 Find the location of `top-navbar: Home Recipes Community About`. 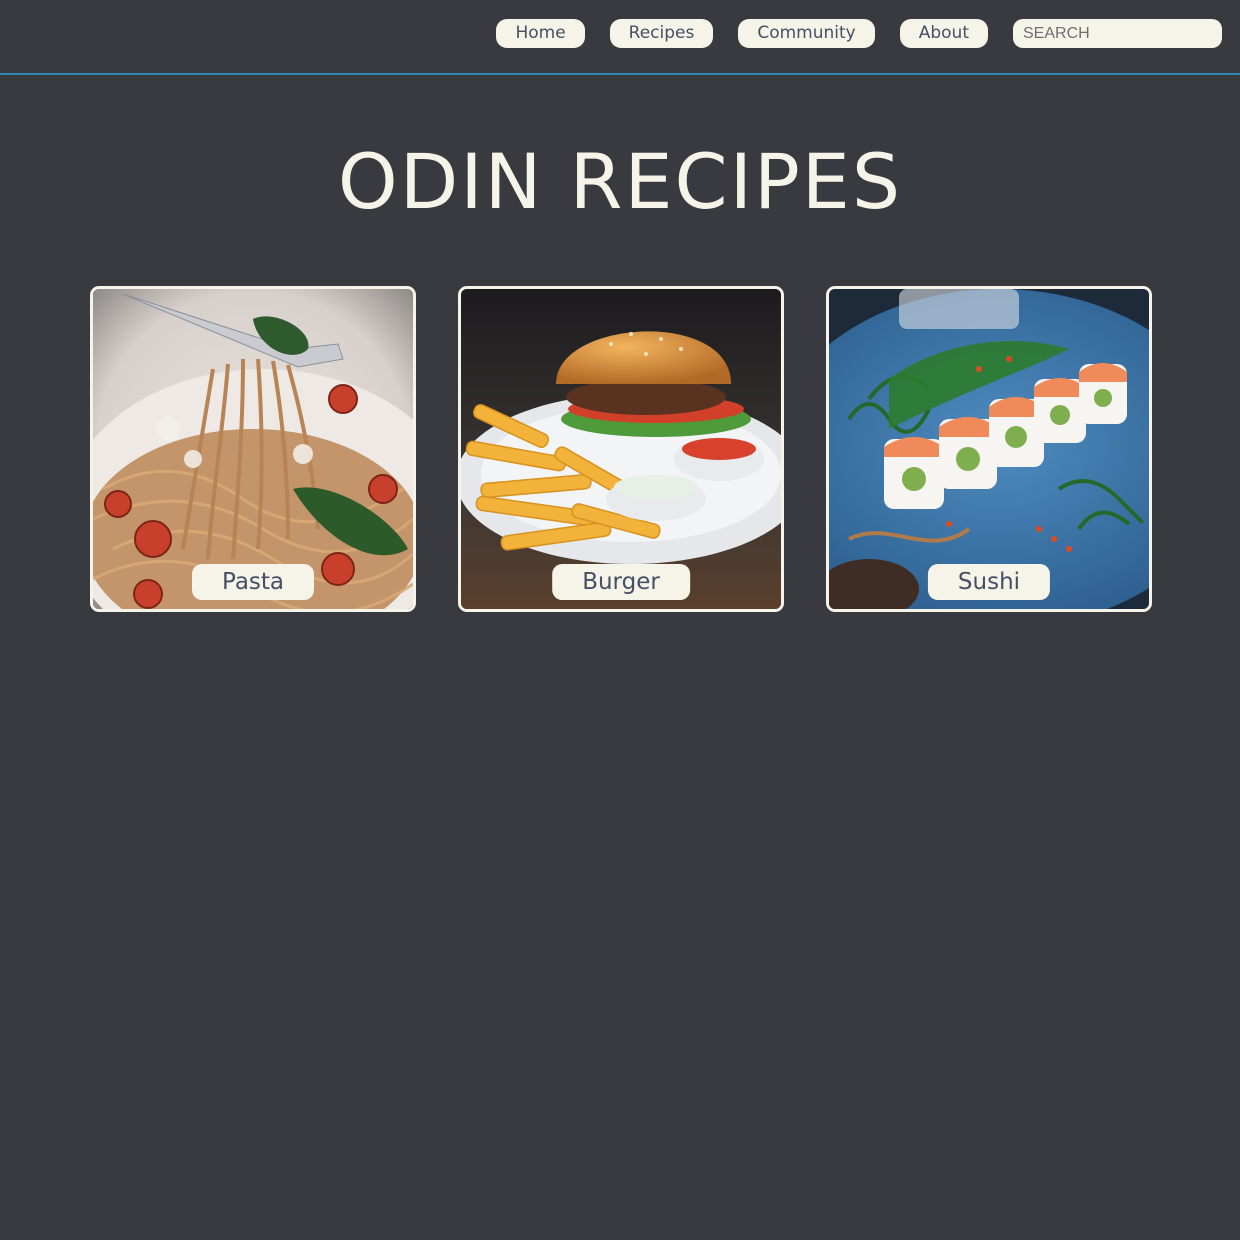

top-navbar: Home Recipes Community About is located at coordinates (620, 37).